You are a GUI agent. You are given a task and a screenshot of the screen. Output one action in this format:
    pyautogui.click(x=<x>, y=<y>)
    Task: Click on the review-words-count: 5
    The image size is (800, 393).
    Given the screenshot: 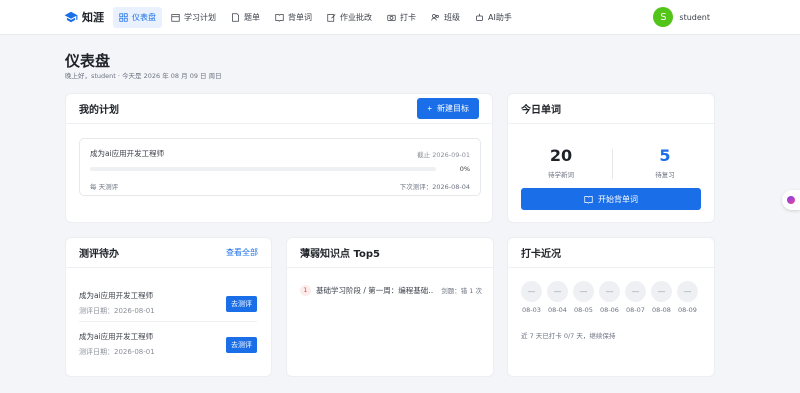 What is the action you would take?
    pyautogui.click(x=665, y=155)
    